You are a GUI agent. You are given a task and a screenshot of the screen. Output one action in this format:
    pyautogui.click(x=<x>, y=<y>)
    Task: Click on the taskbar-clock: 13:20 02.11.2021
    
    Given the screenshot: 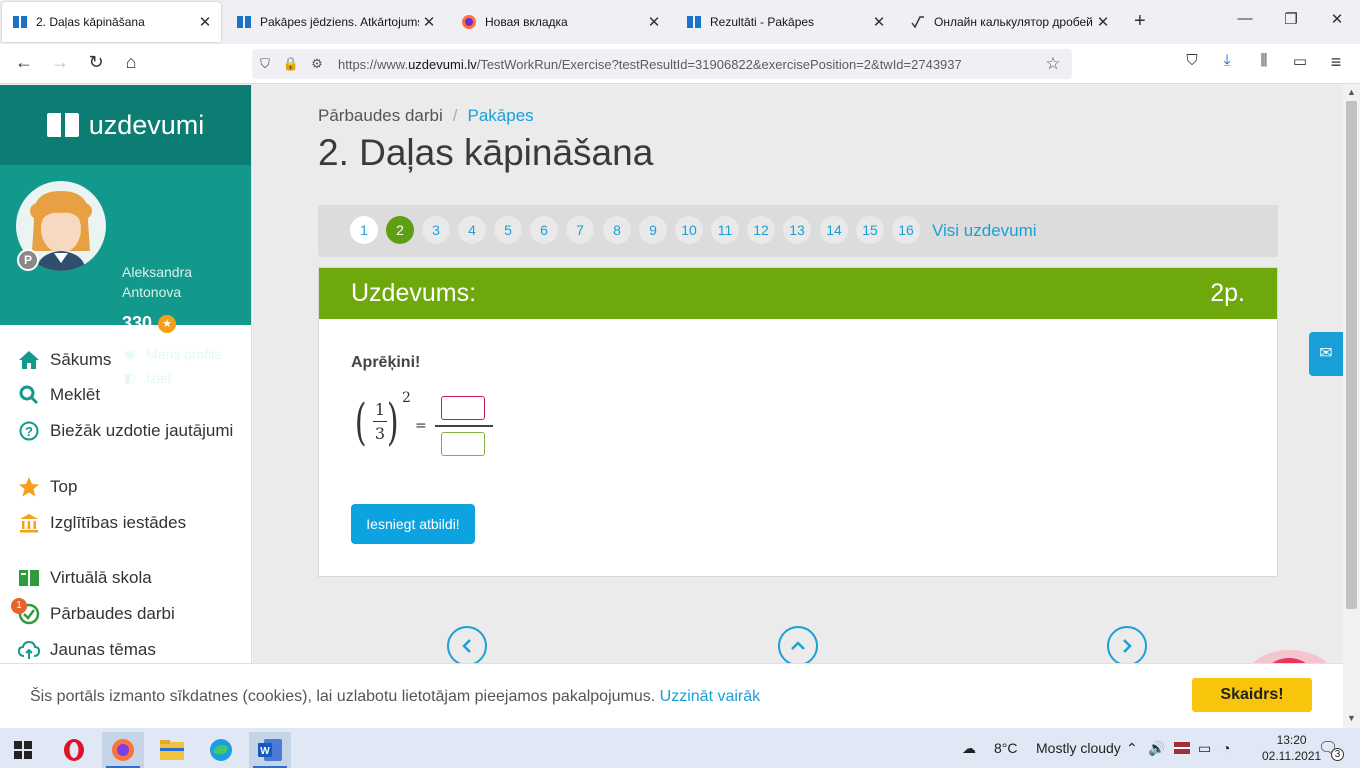 What is the action you would take?
    pyautogui.click(x=1291, y=748)
    